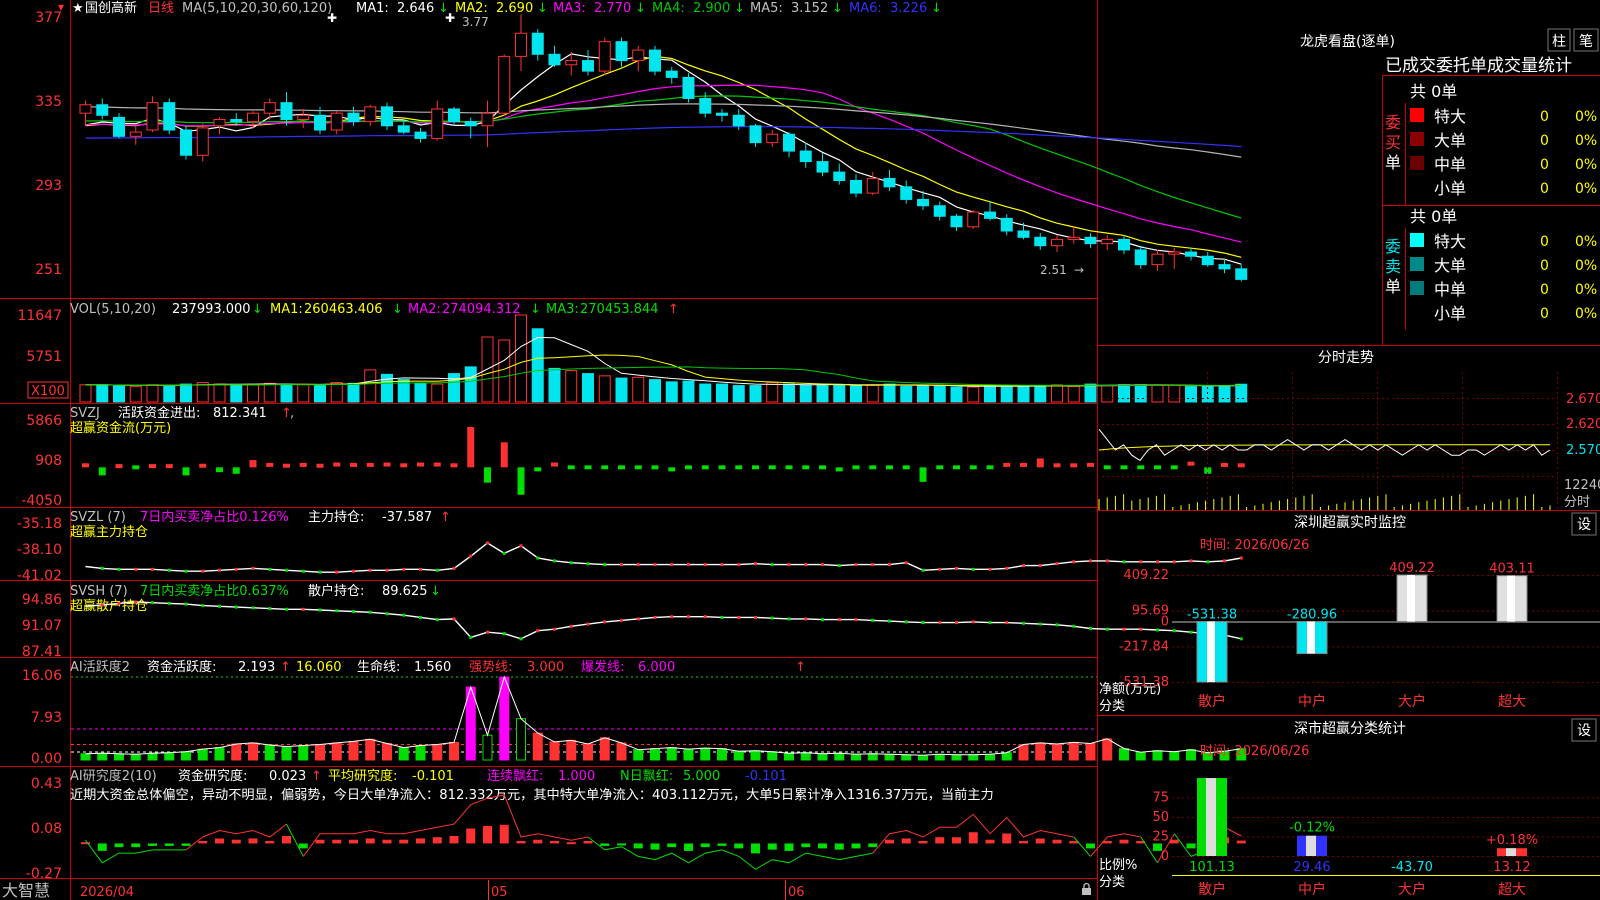  Describe the element at coordinates (1212, 867) in the screenshot. I see `stats-bottom-value: 101.13` at that location.